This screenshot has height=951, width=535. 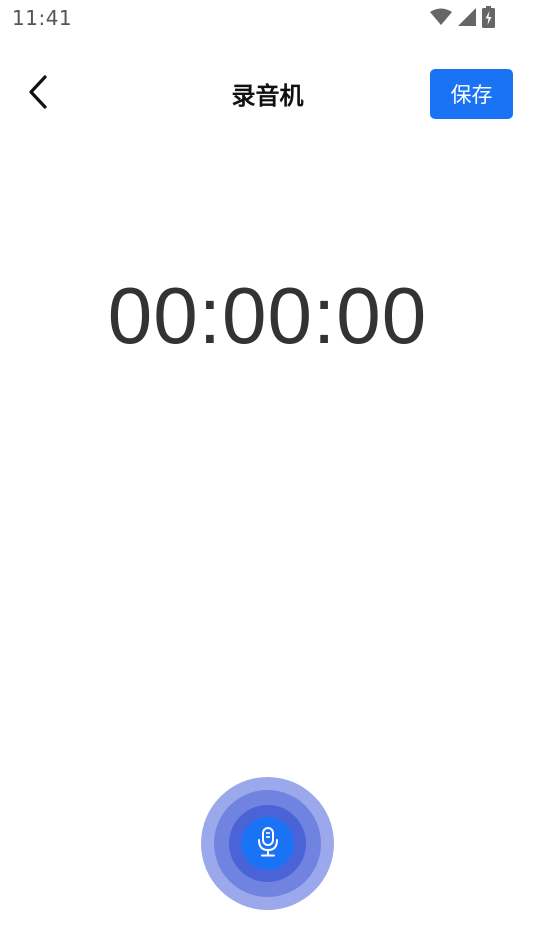 What do you see at coordinates (488, 17) in the screenshot?
I see `battery-charging-icon` at bounding box center [488, 17].